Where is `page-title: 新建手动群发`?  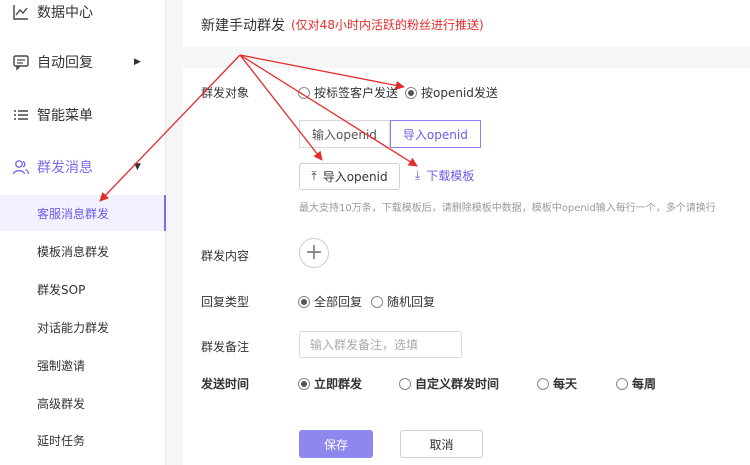 page-title: 新建手动群发 is located at coordinates (243, 26).